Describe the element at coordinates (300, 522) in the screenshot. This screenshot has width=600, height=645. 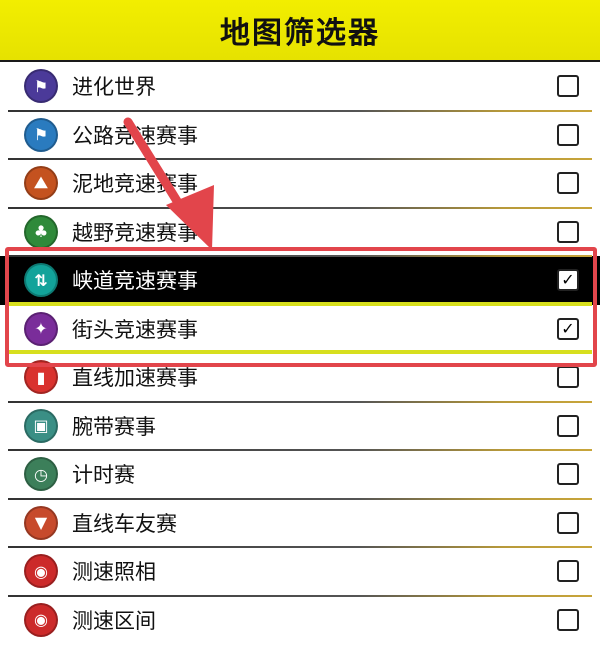
I see `filter-row: ▼ 直线车友赛` at that location.